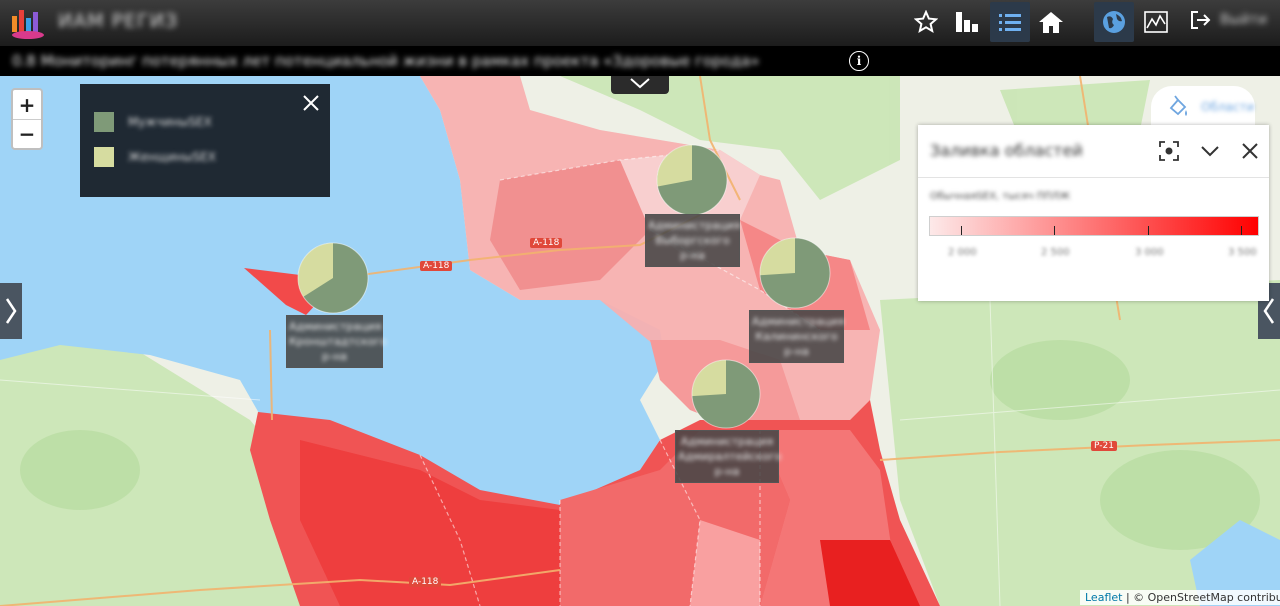 This screenshot has height=606, width=1280. I want to click on legend-swatch-male, so click(104, 122).